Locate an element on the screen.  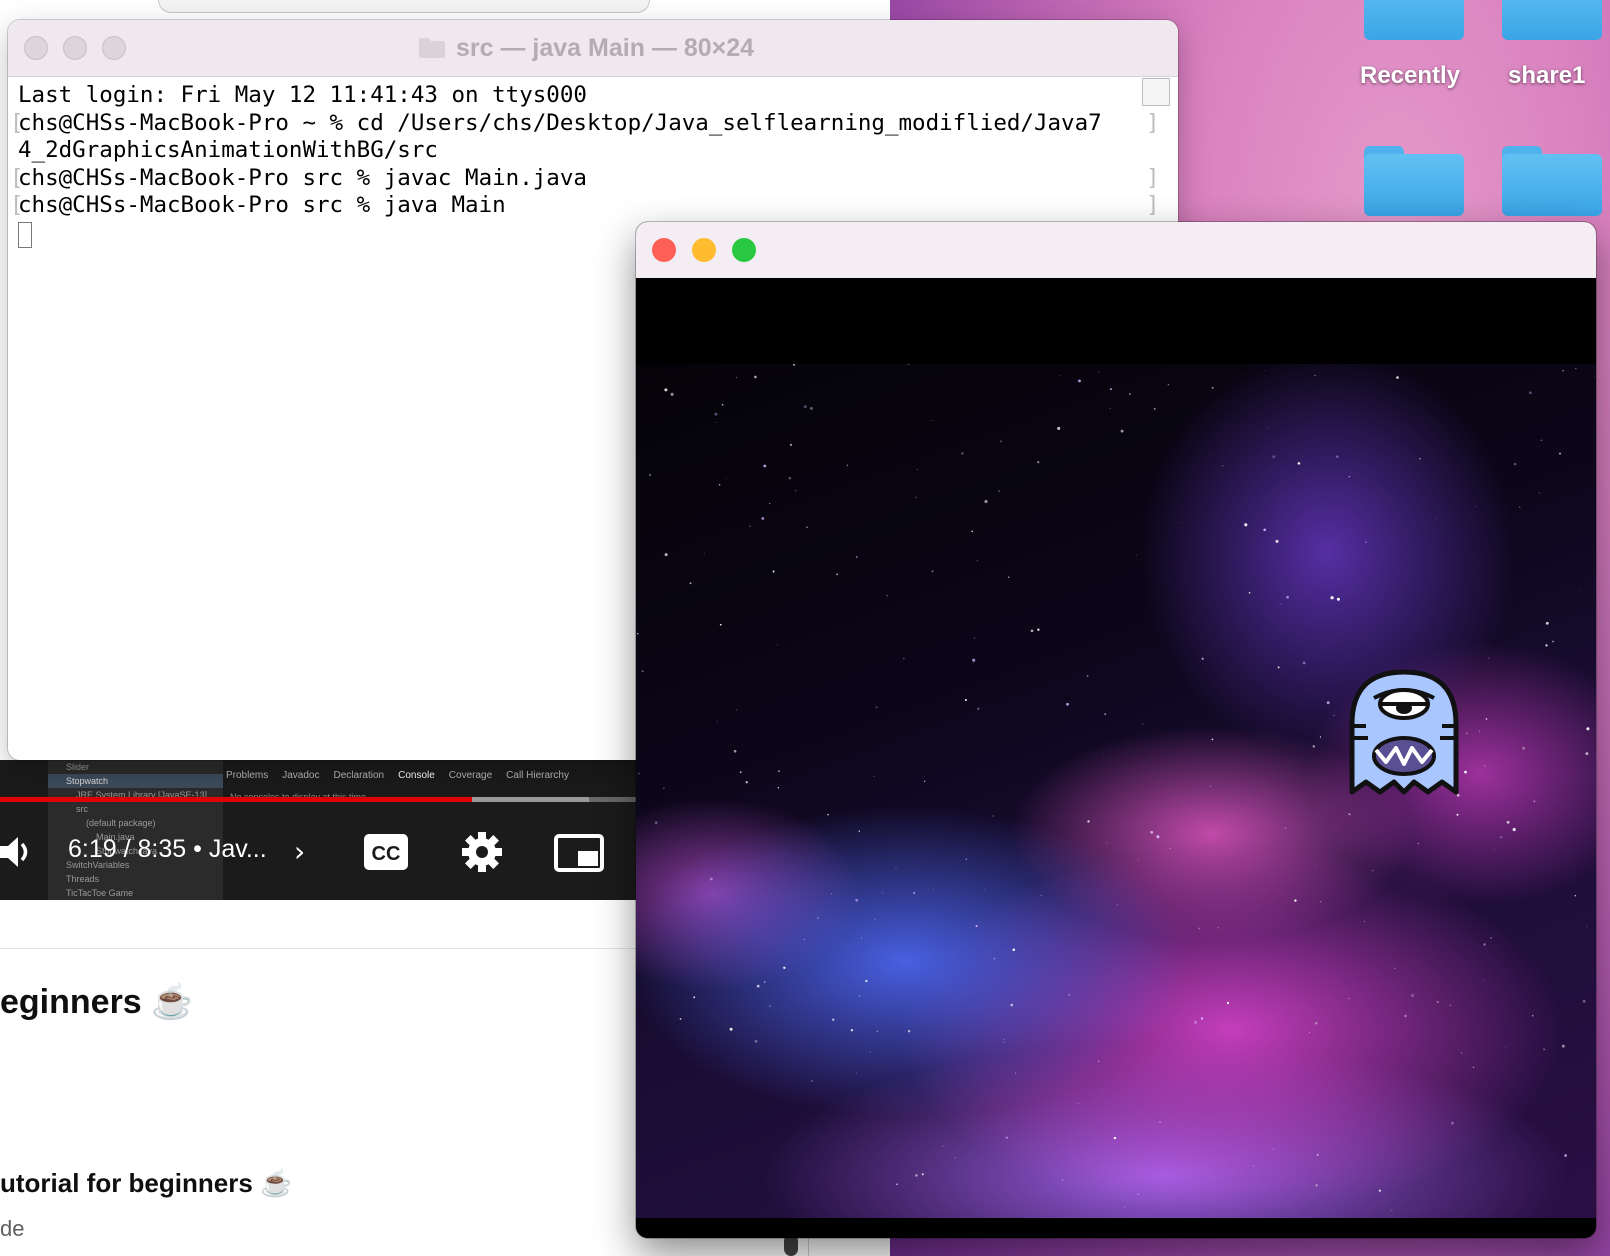
desktop-folder-recently is located at coordinates (1414, 20).